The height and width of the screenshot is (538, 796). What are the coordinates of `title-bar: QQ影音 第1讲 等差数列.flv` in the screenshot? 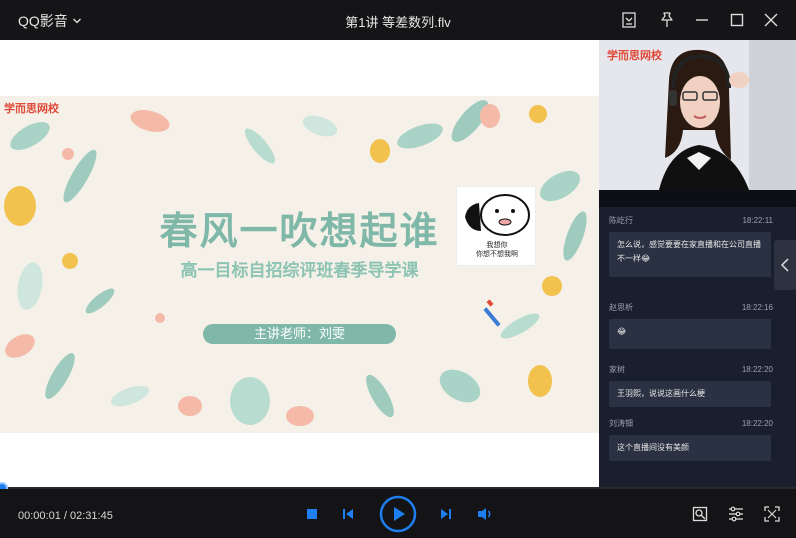 It's located at (398, 20).